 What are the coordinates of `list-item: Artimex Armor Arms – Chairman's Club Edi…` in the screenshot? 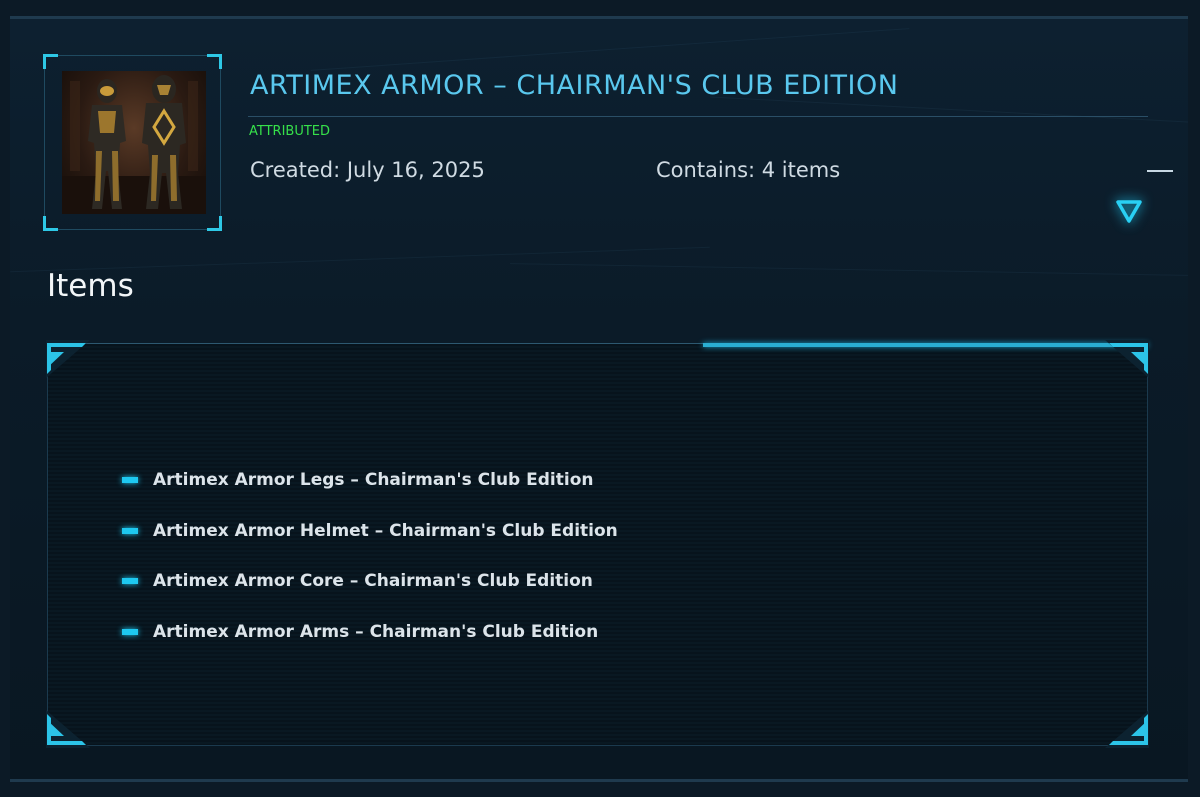 It's located at (370, 632).